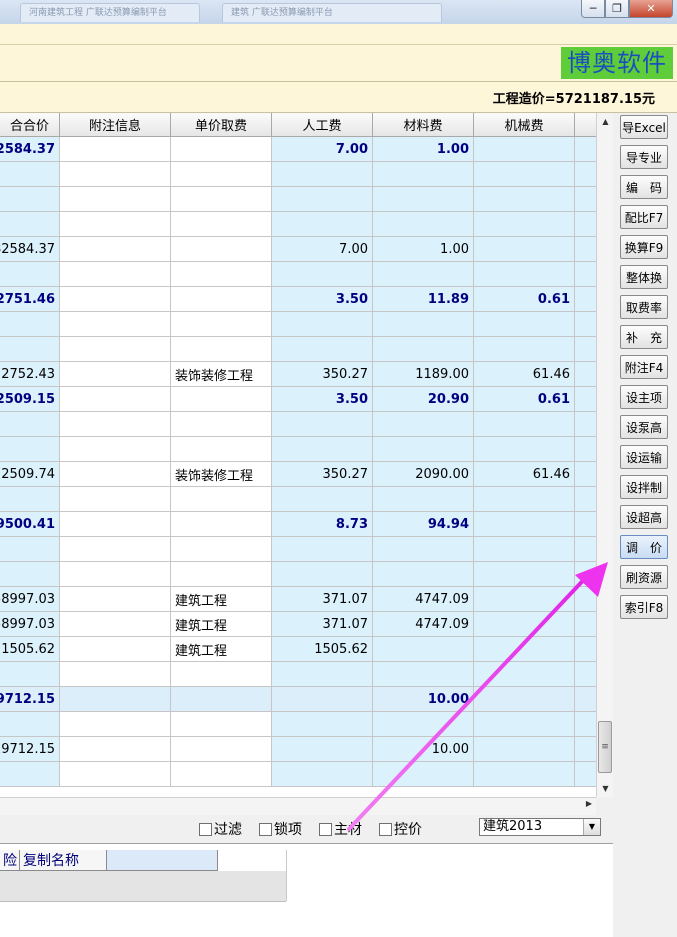  Describe the element at coordinates (30, 524) in the screenshot. I see `table-cell: 9500.41` at that location.